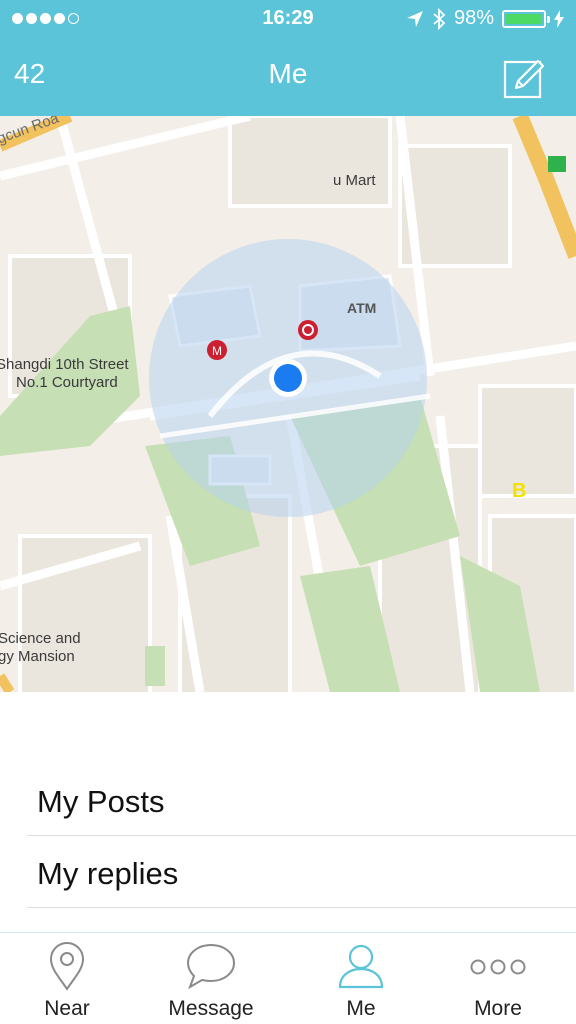 The image size is (576, 1024). What do you see at coordinates (67, 1008) in the screenshot?
I see `tab-label: Near` at bounding box center [67, 1008].